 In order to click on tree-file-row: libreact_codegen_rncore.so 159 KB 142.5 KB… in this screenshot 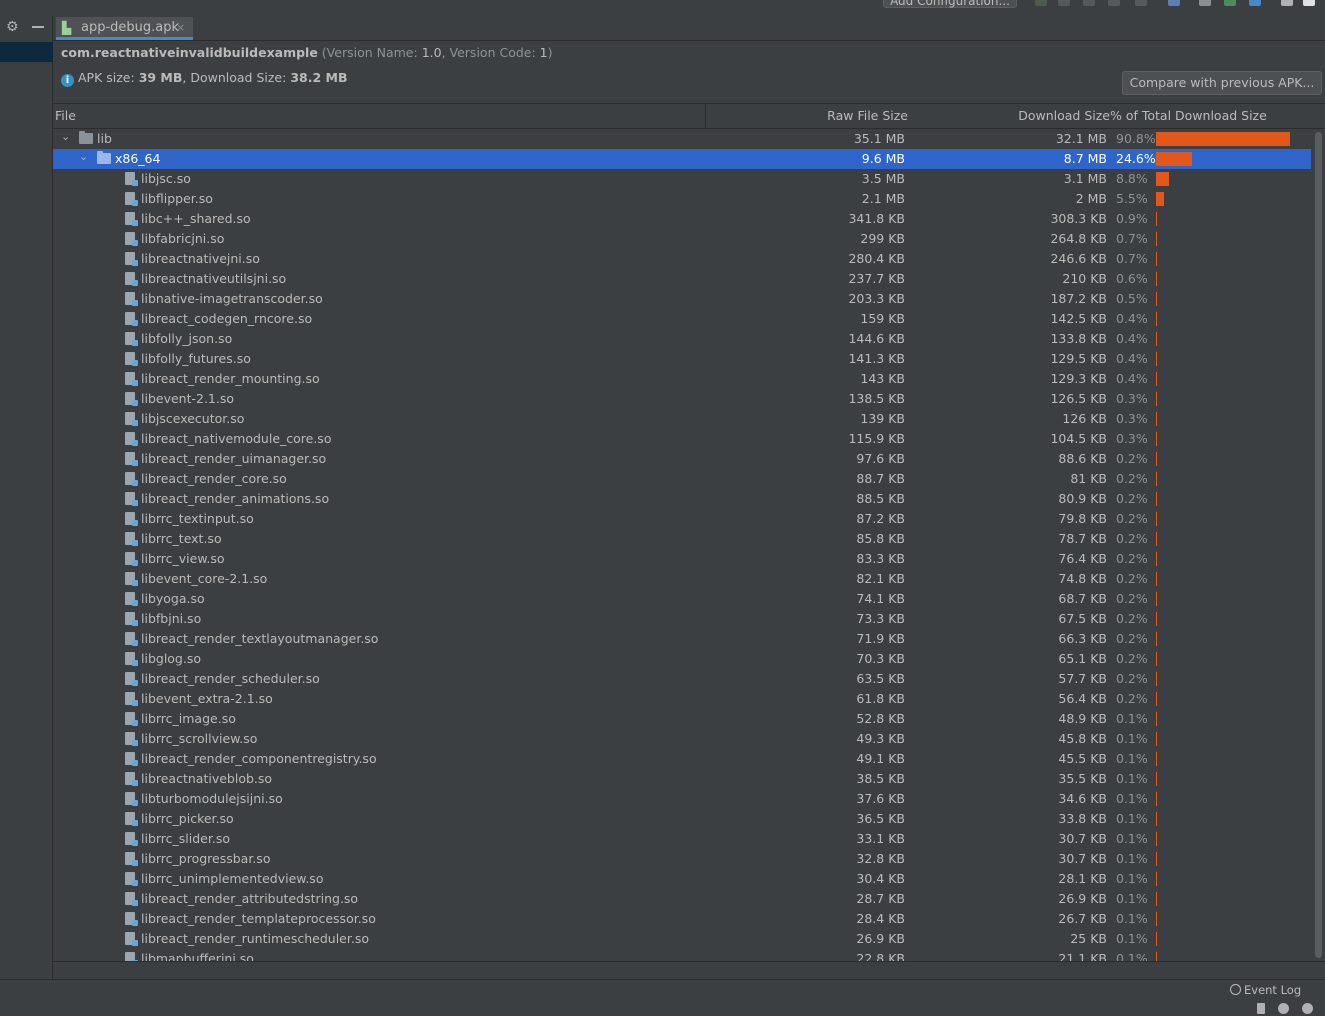, I will do `click(682, 319)`.